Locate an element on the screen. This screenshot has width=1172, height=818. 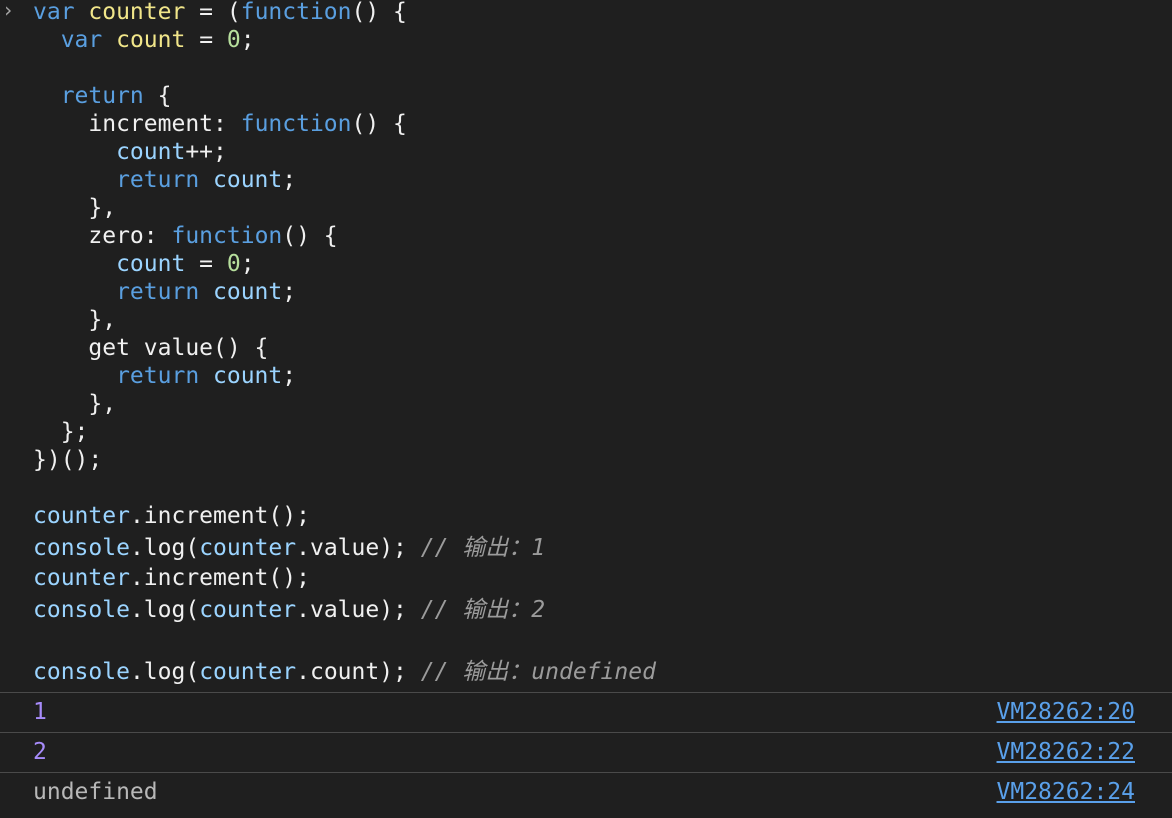
code-line: zero: function() { is located at coordinates (185, 236).